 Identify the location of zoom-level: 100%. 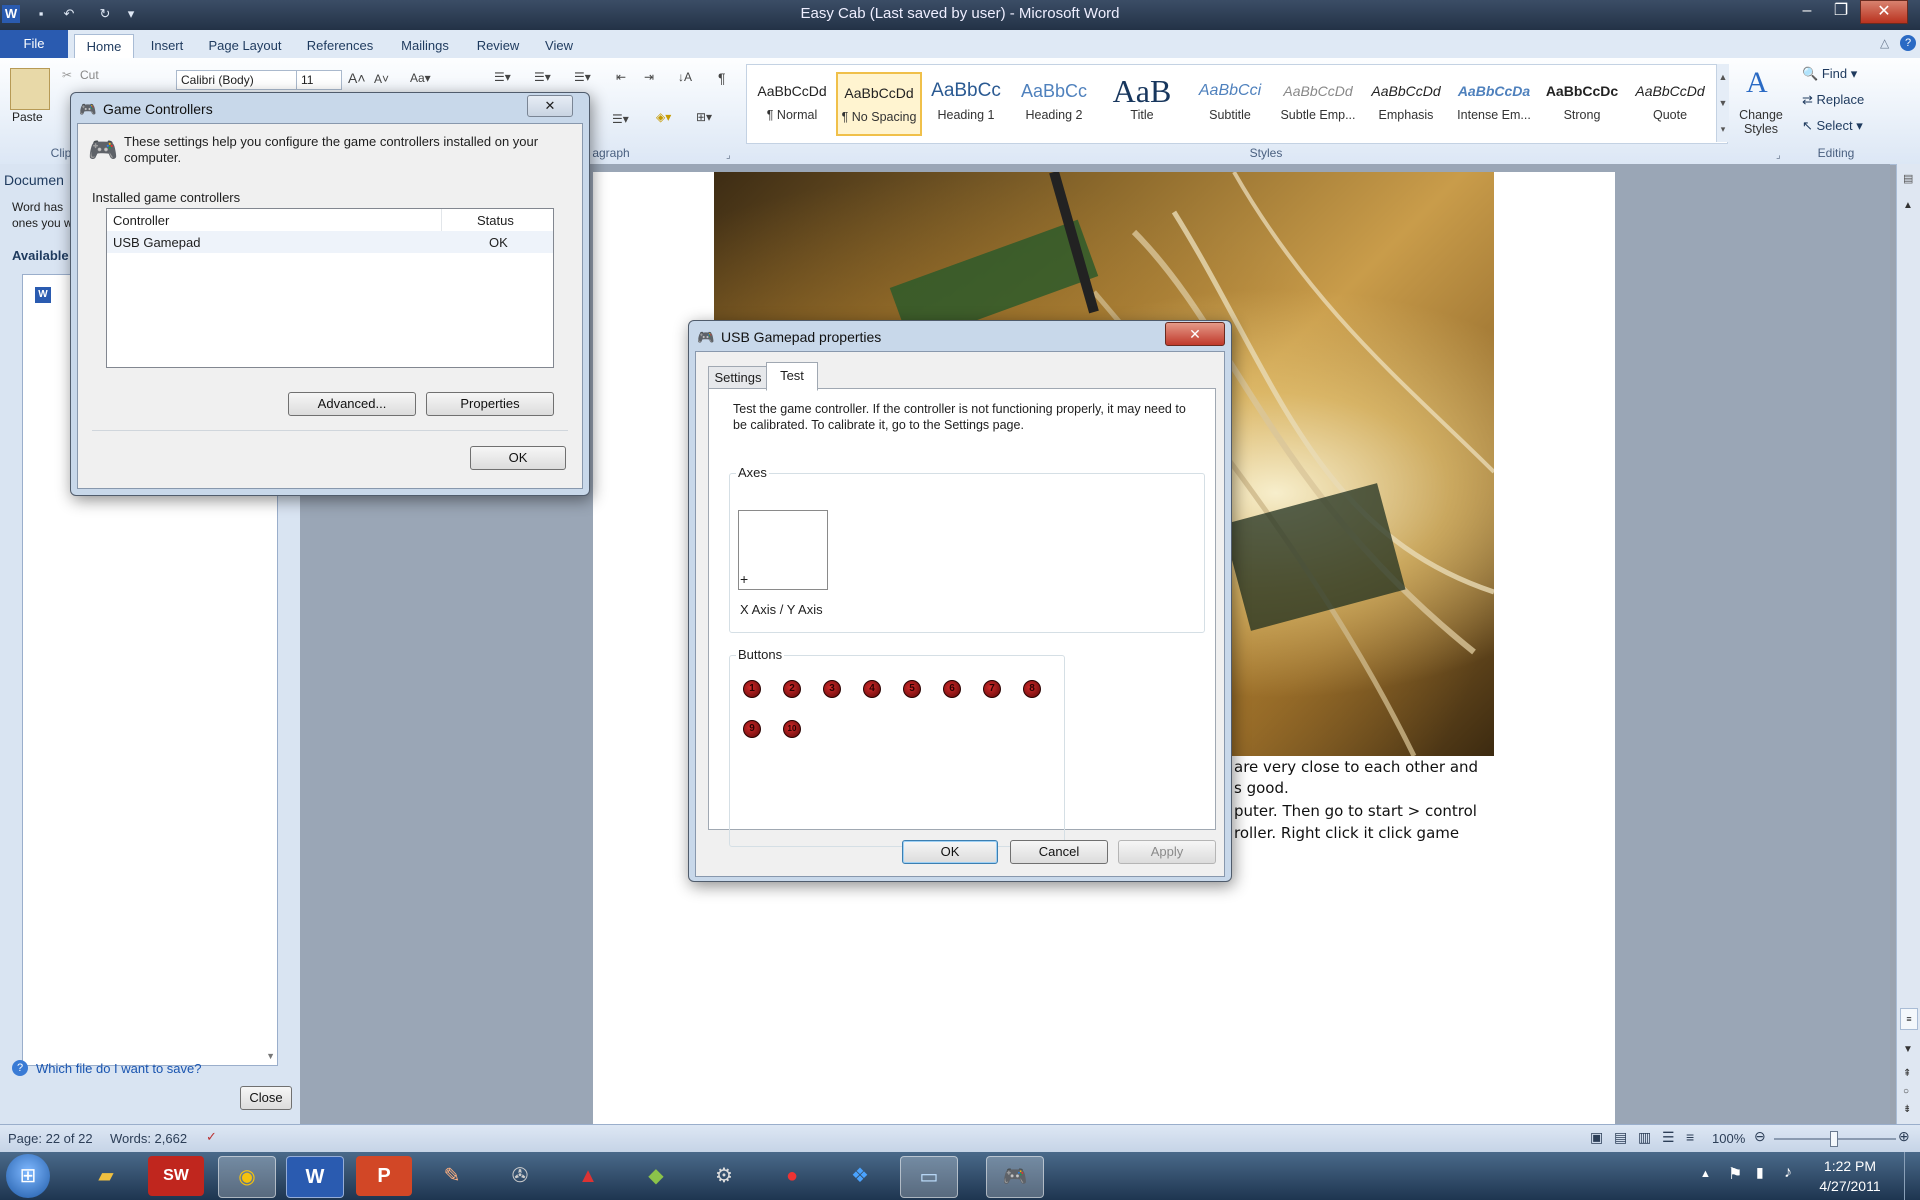
(1728, 1138).